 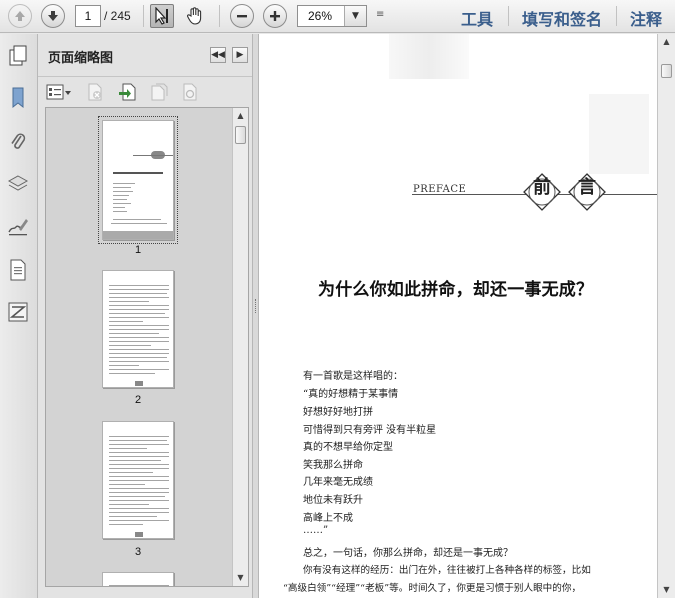 I want to click on zoom-value: 26%, so click(x=320, y=16).